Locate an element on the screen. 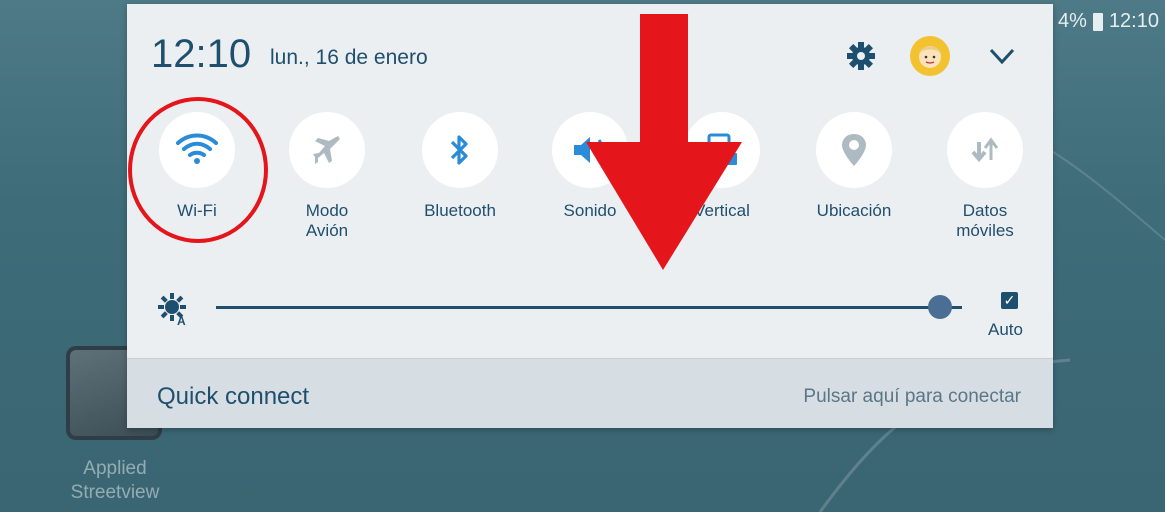 Image resolution: width=1165 pixels, height=512 pixels. battery-percent: 4% is located at coordinates (1072, 21).